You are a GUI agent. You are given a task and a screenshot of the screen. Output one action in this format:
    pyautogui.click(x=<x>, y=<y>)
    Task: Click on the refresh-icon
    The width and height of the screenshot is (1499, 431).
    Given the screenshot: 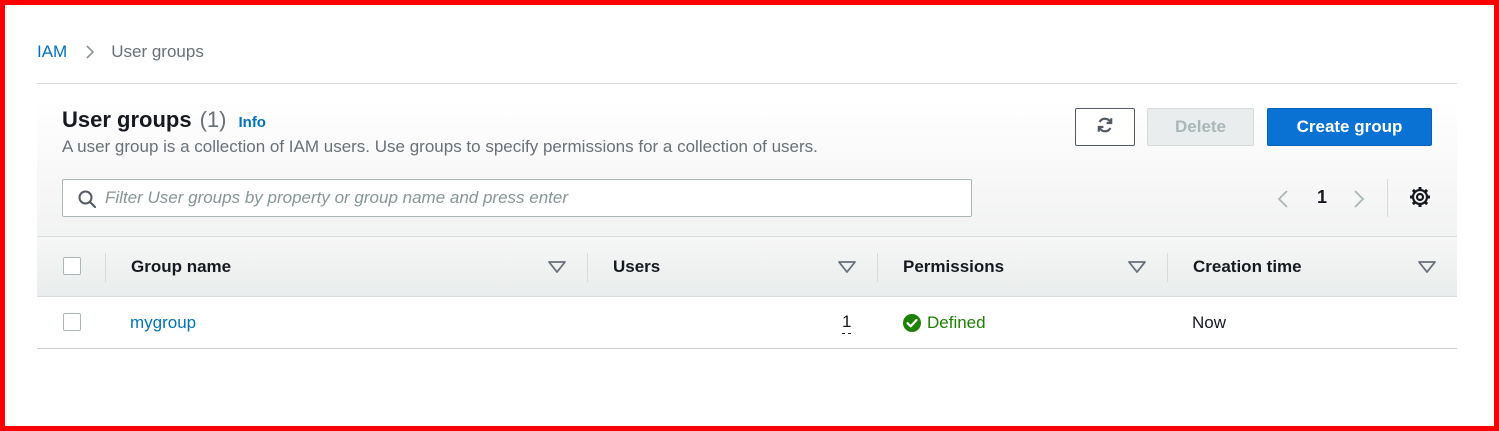 What is the action you would take?
    pyautogui.click(x=1105, y=127)
    